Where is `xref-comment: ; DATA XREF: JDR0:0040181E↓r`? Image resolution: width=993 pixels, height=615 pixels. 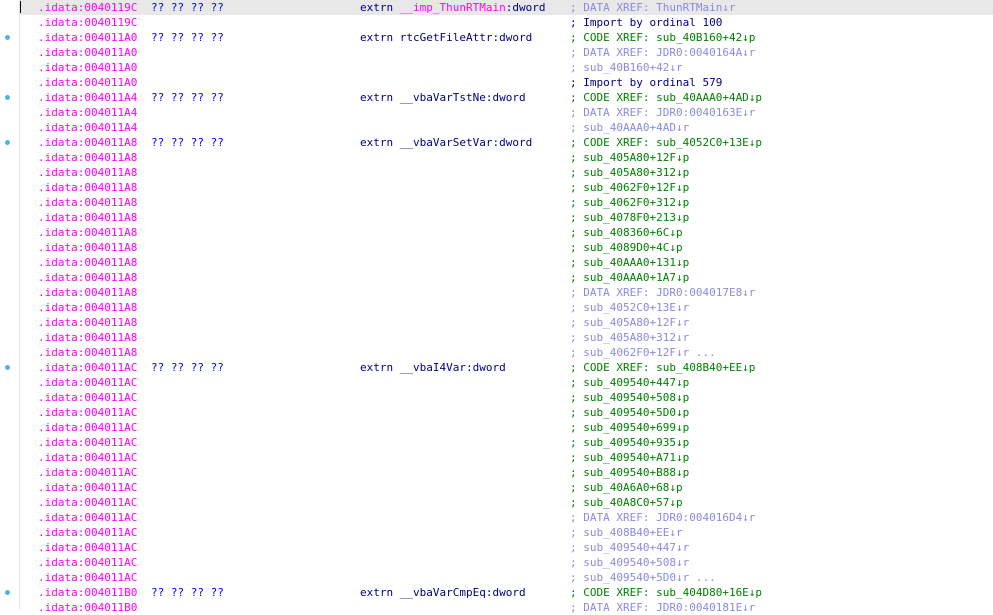 xref-comment: ; DATA XREF: JDR0:0040181E↓r is located at coordinates (662, 607).